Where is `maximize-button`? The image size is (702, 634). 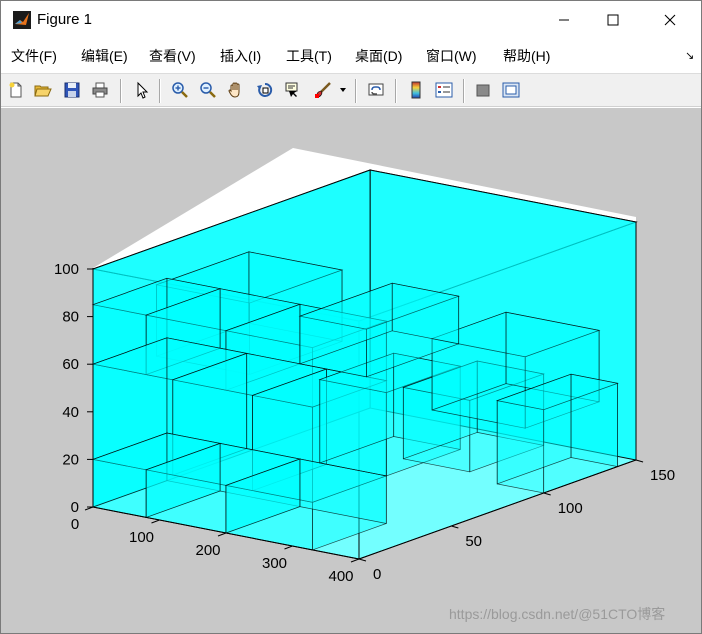
maximize-button is located at coordinates (613, 20).